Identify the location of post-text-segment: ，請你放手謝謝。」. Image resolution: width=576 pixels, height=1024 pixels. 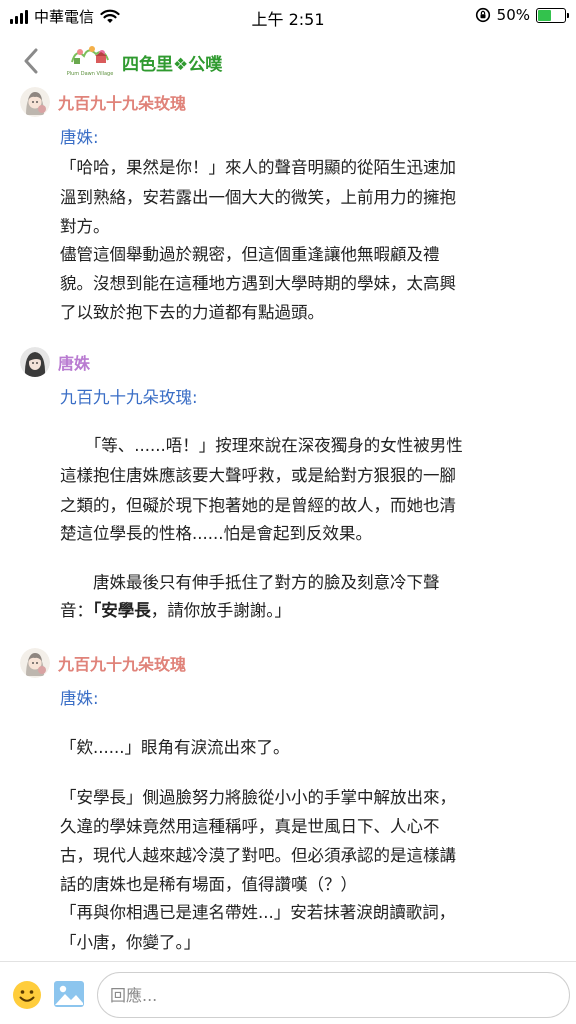
(220, 610).